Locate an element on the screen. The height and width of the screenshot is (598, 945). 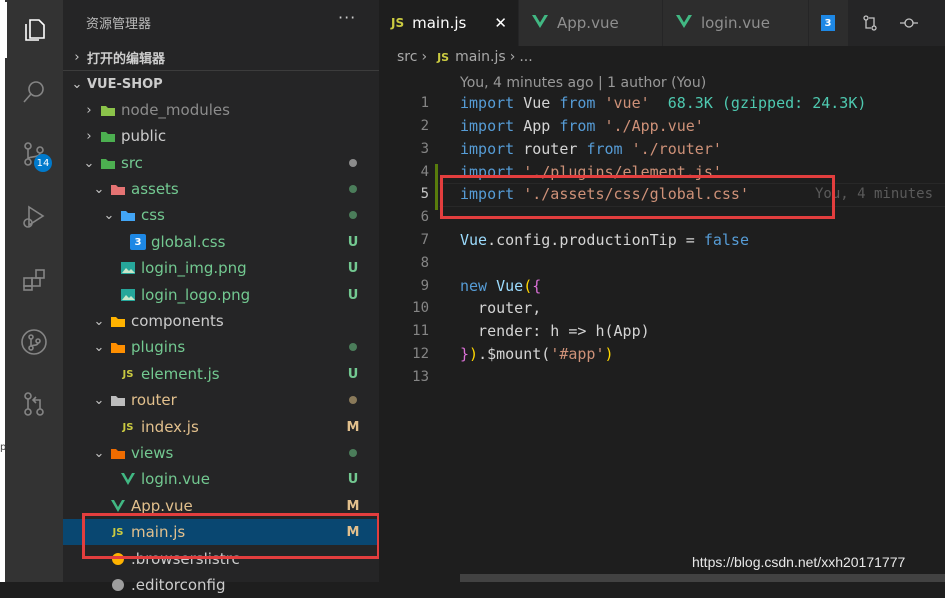
search-icon is located at coordinates (33, 92).